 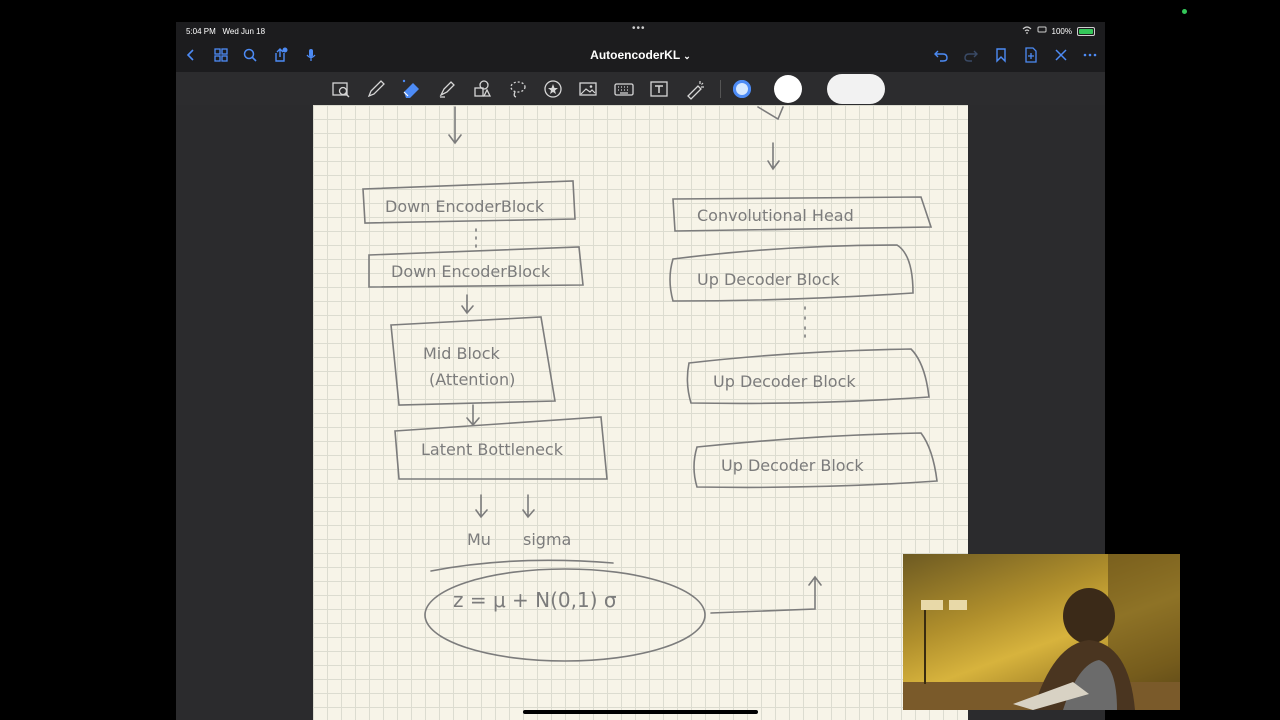 I want to click on conv-head-label: Convolutional Head, so click(x=775, y=215).